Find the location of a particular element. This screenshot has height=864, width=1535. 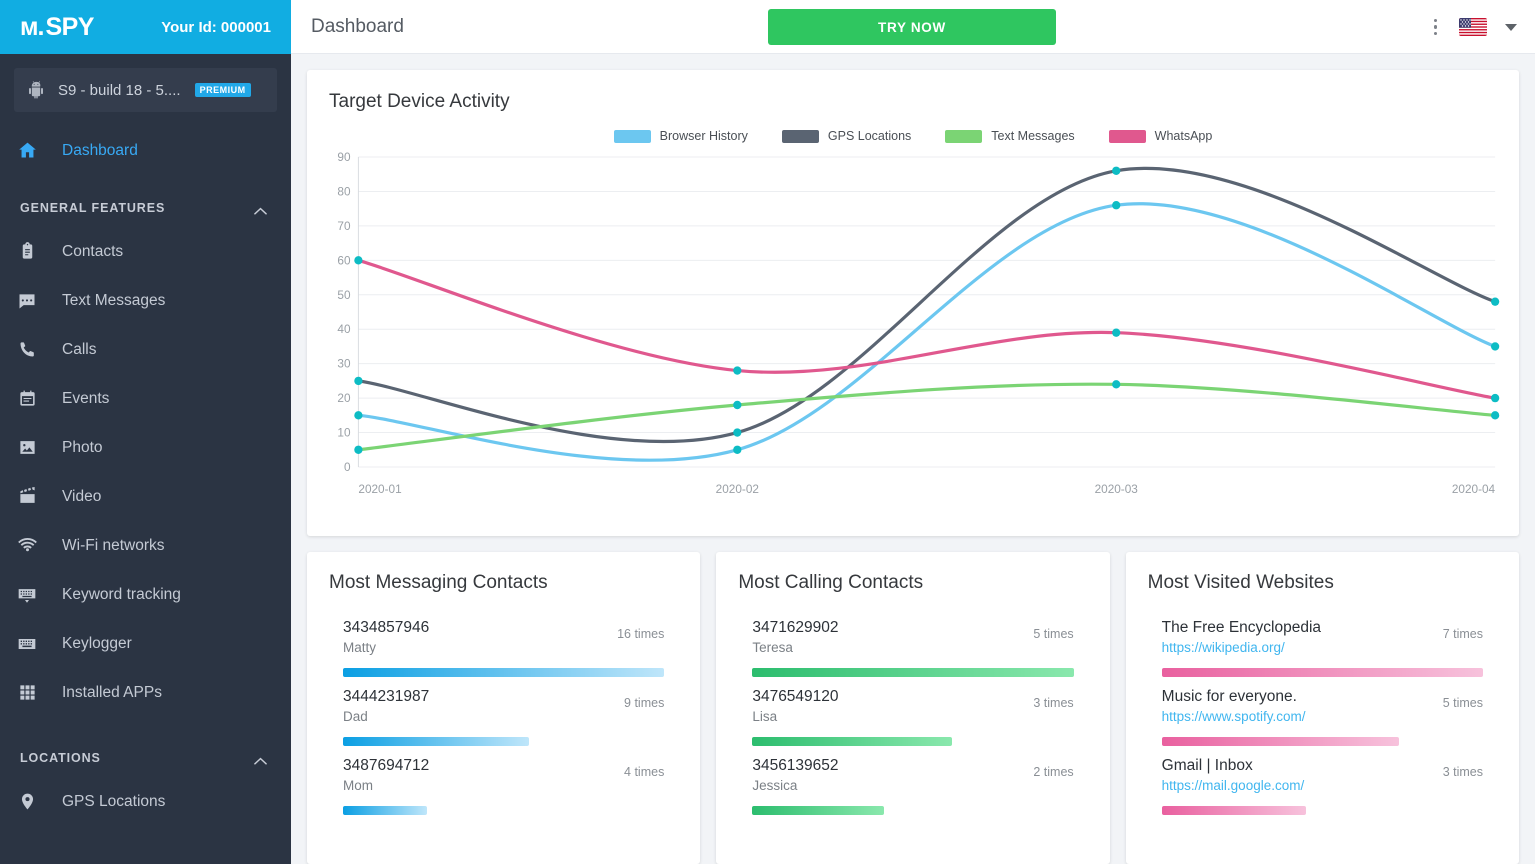

try-now-button: TRY NOW is located at coordinates (912, 27).